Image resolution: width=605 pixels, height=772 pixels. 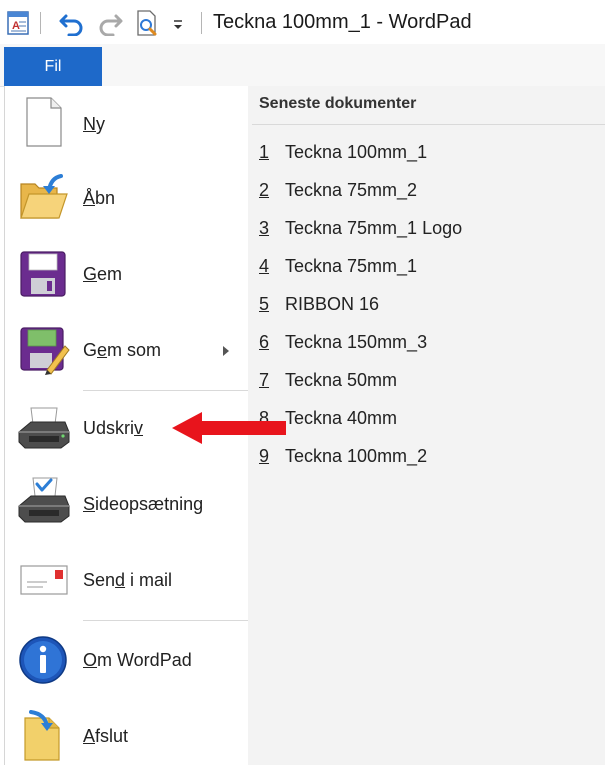 I want to click on email-icon, so click(x=44, y=584).